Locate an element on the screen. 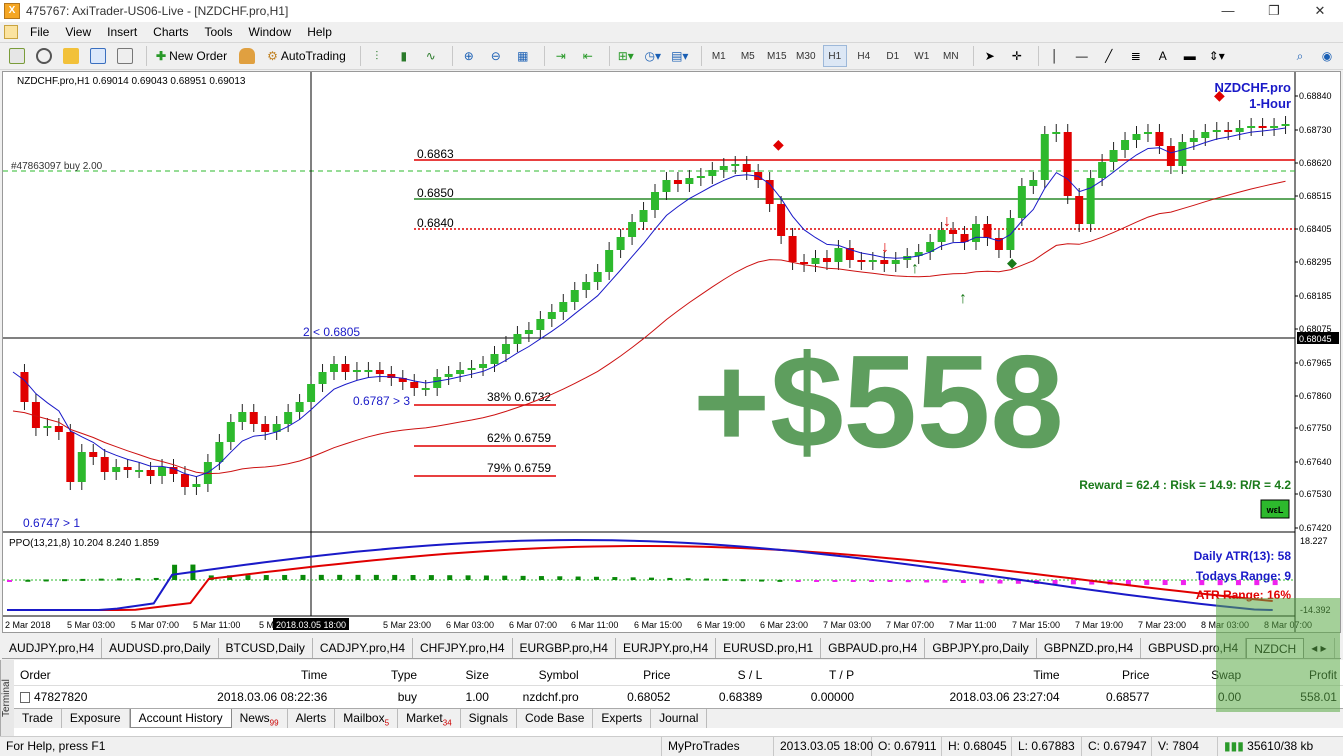 The image size is (1343, 756). timeframe-d1: D1 is located at coordinates (893, 56).